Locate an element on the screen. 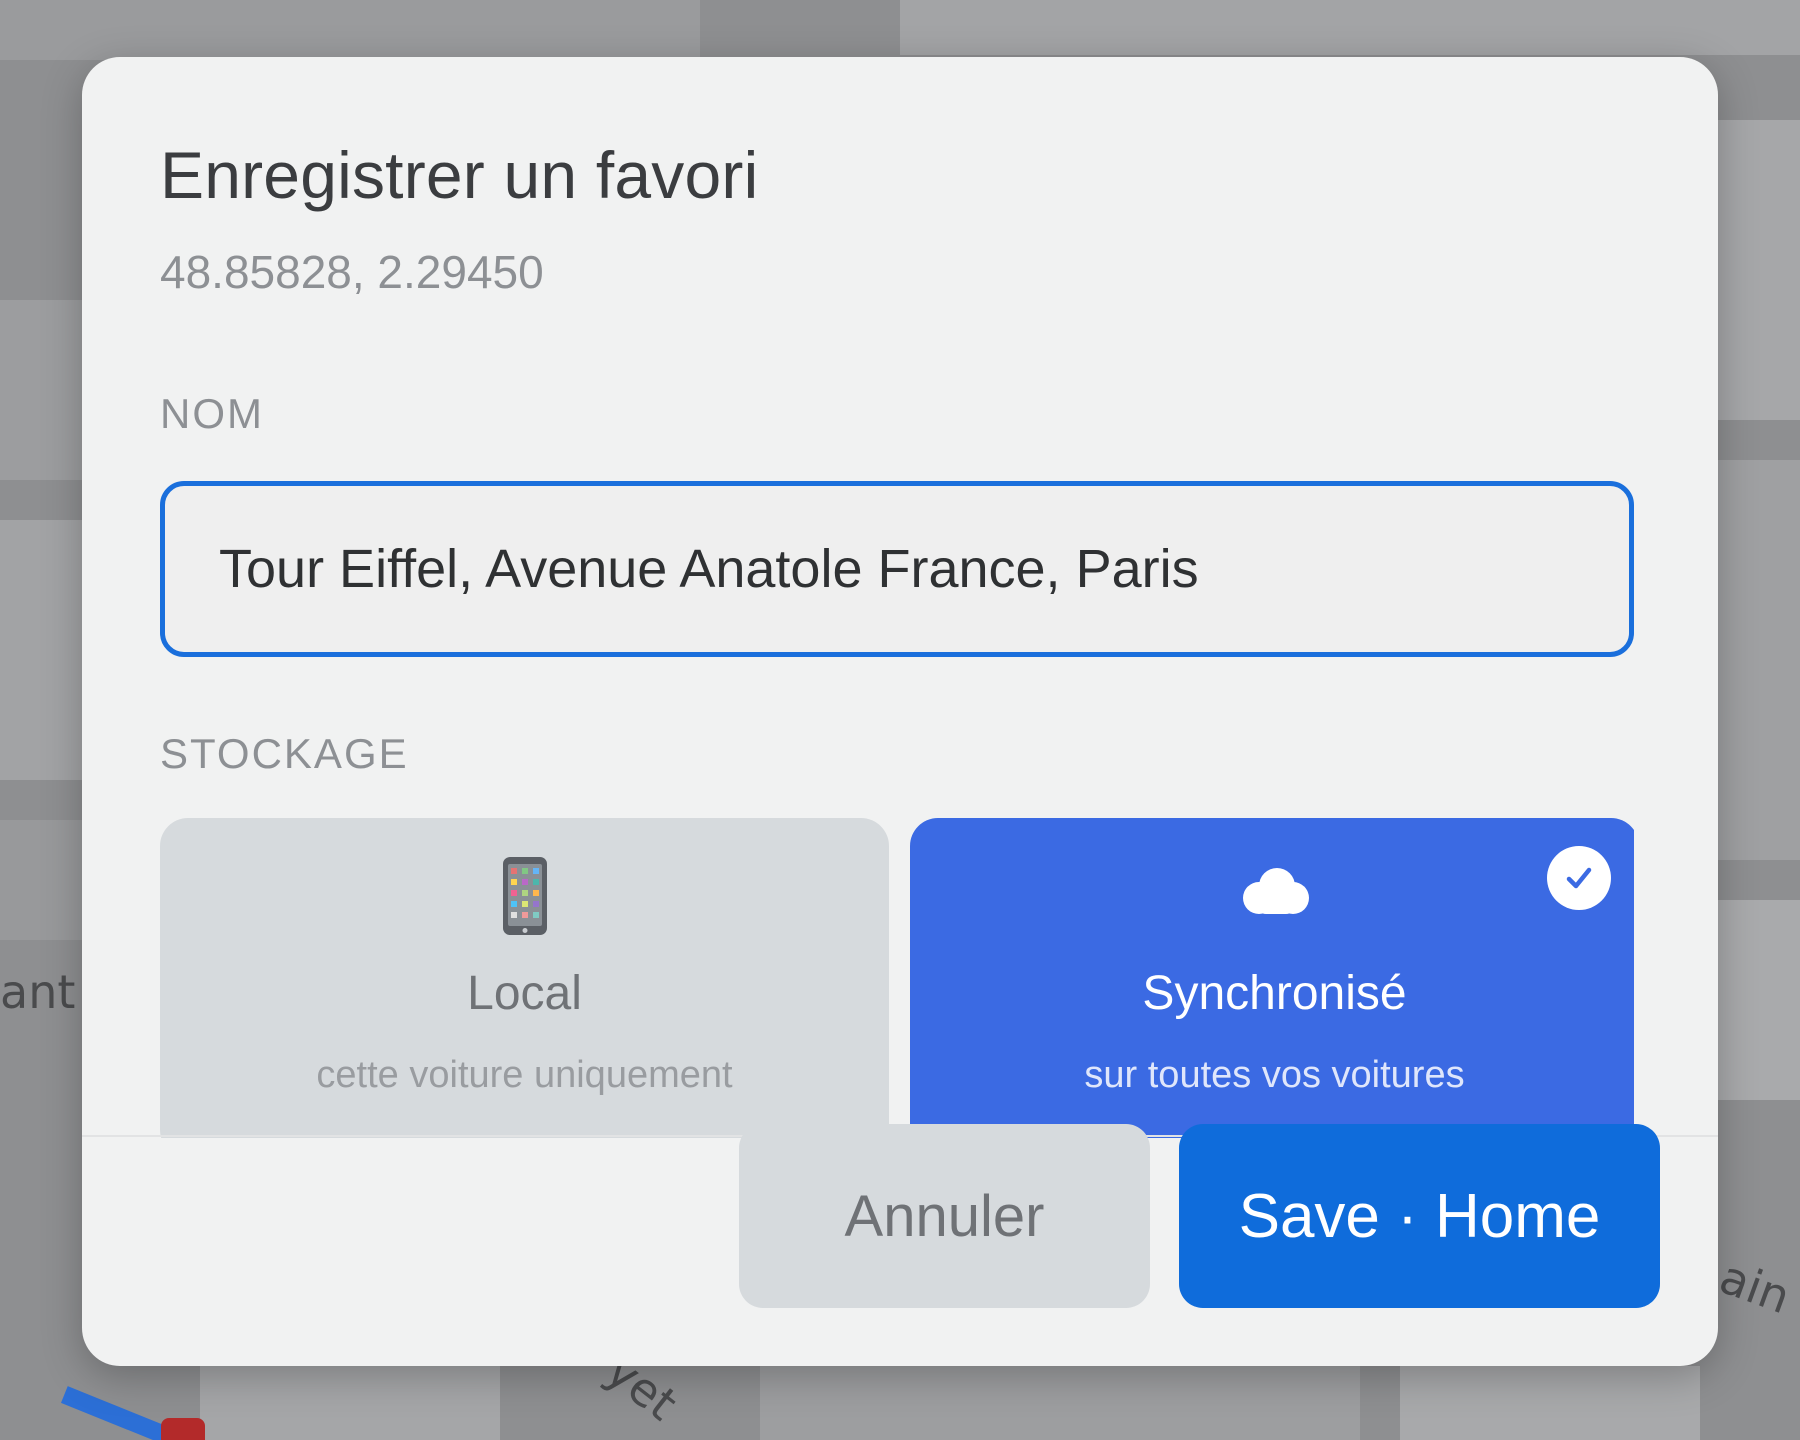  name-section-label: NOM is located at coordinates (212, 413).